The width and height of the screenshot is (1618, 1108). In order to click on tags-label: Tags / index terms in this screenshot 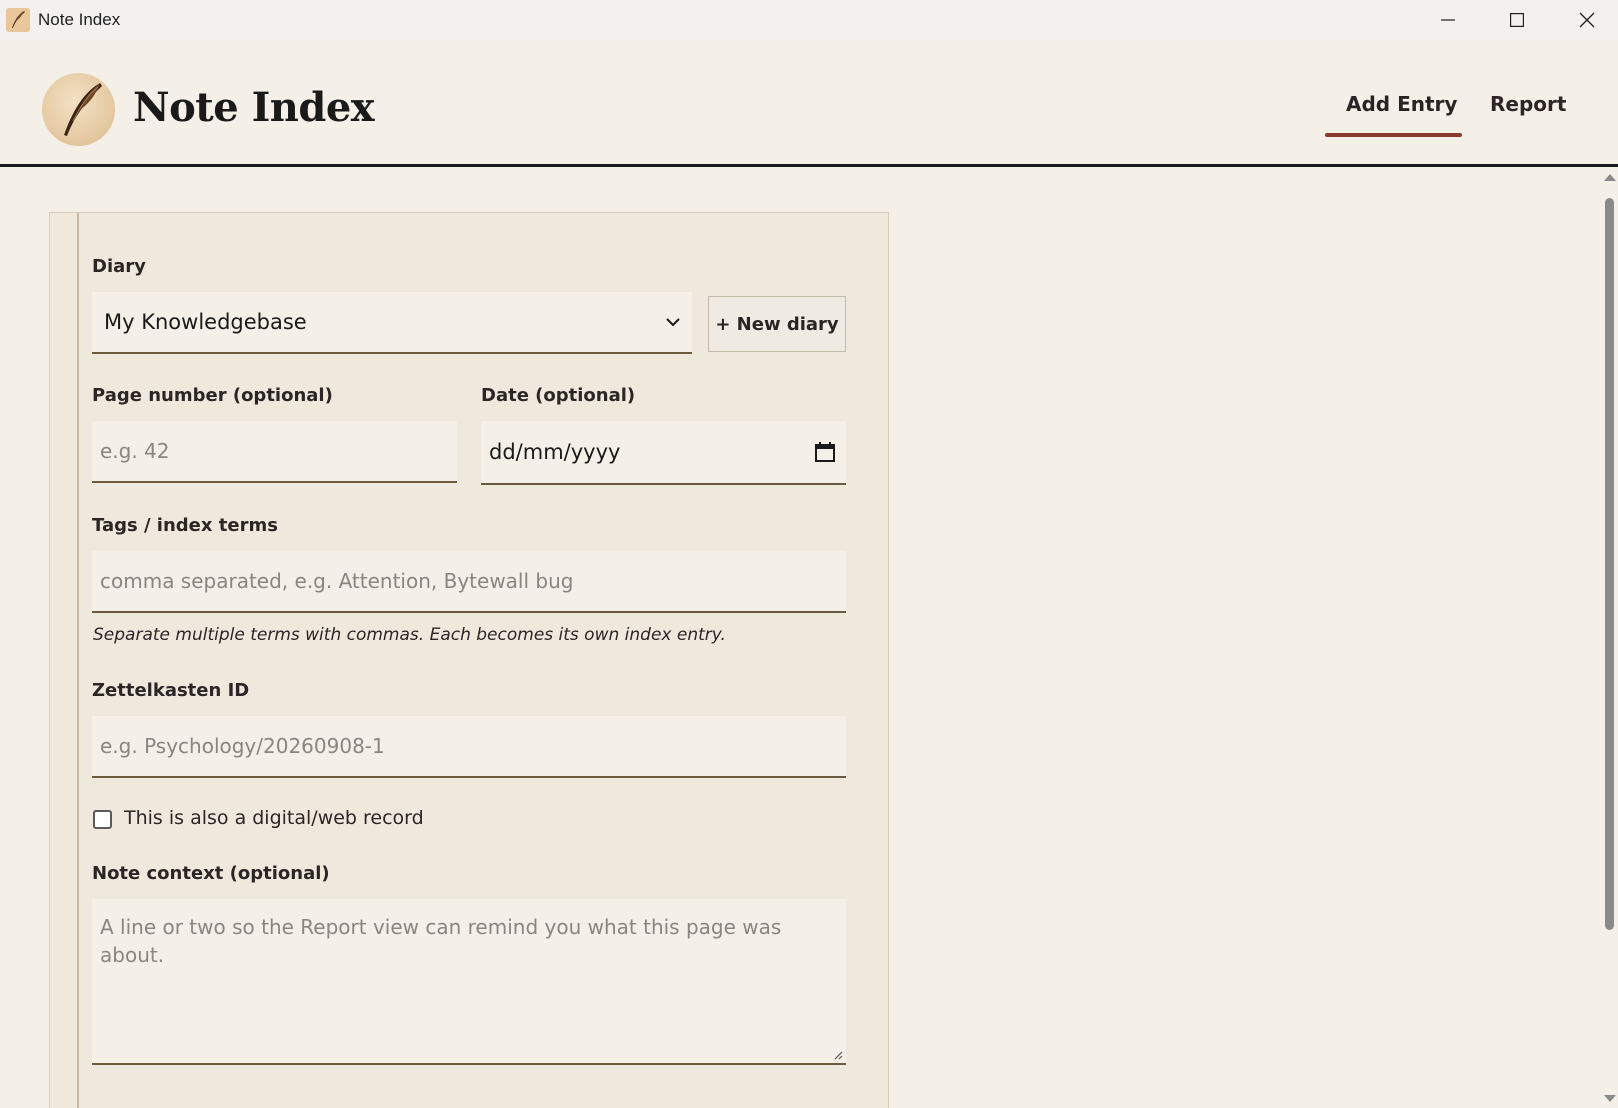, I will do `click(185, 525)`.